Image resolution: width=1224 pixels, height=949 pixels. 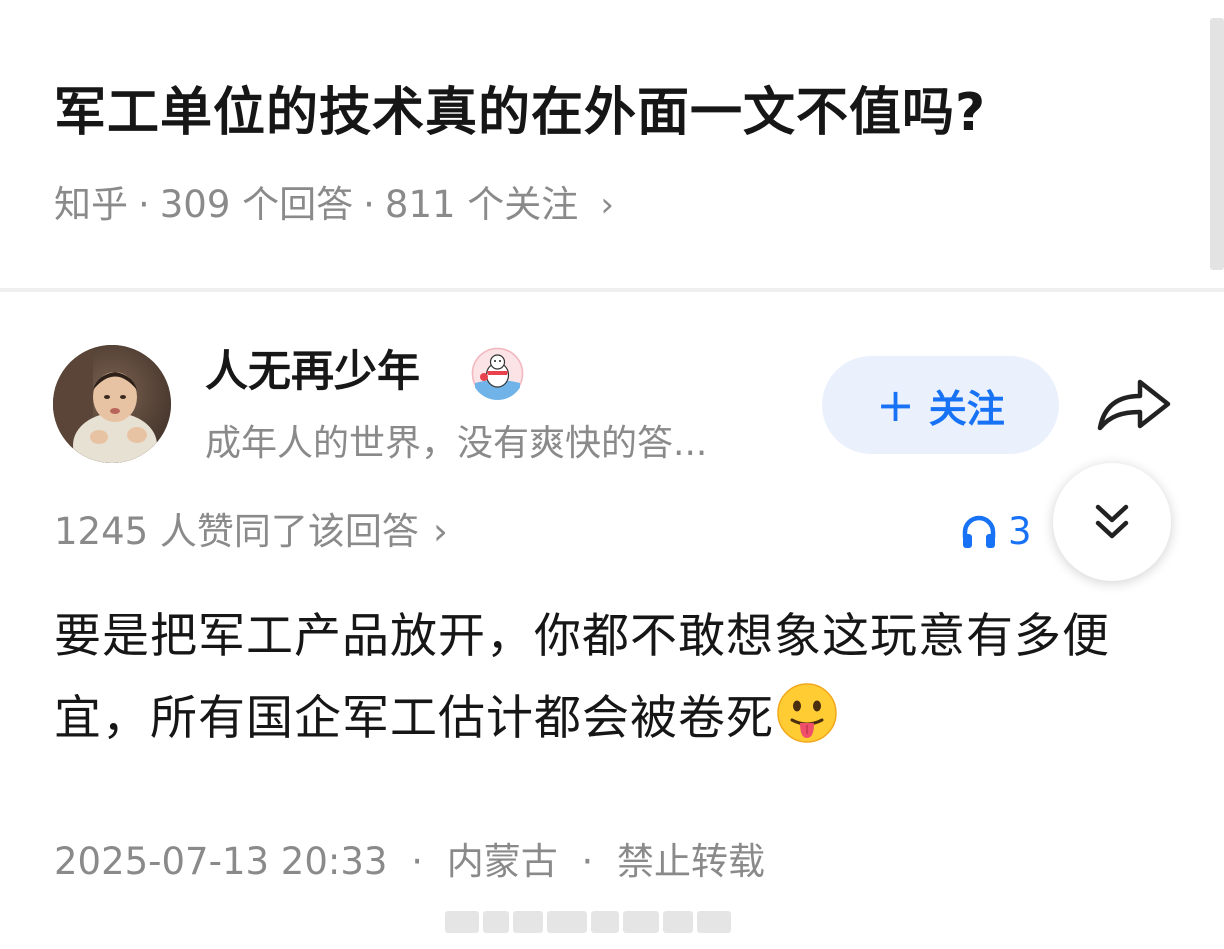 I want to click on listen-button: 3, so click(x=996, y=532).